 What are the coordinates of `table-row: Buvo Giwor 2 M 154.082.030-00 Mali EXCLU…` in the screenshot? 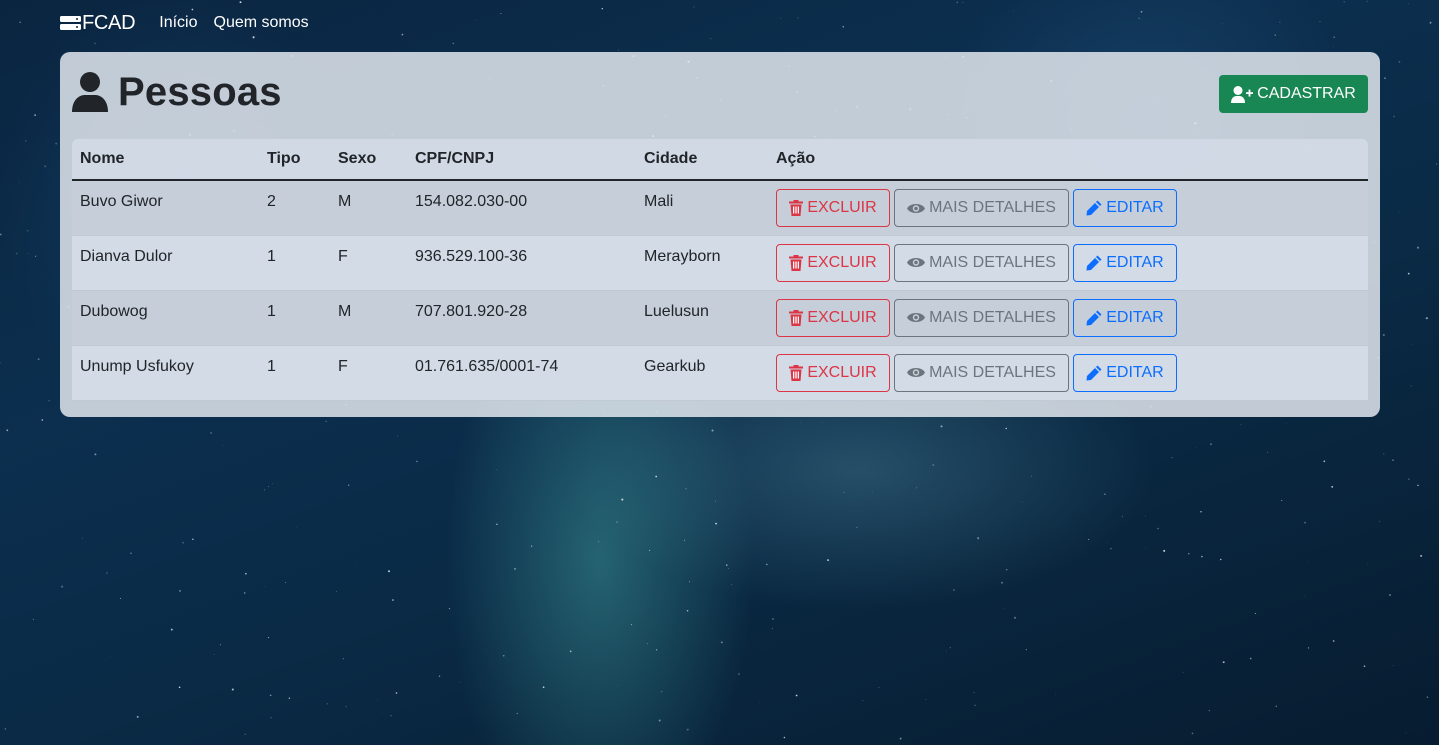 It's located at (720, 208).